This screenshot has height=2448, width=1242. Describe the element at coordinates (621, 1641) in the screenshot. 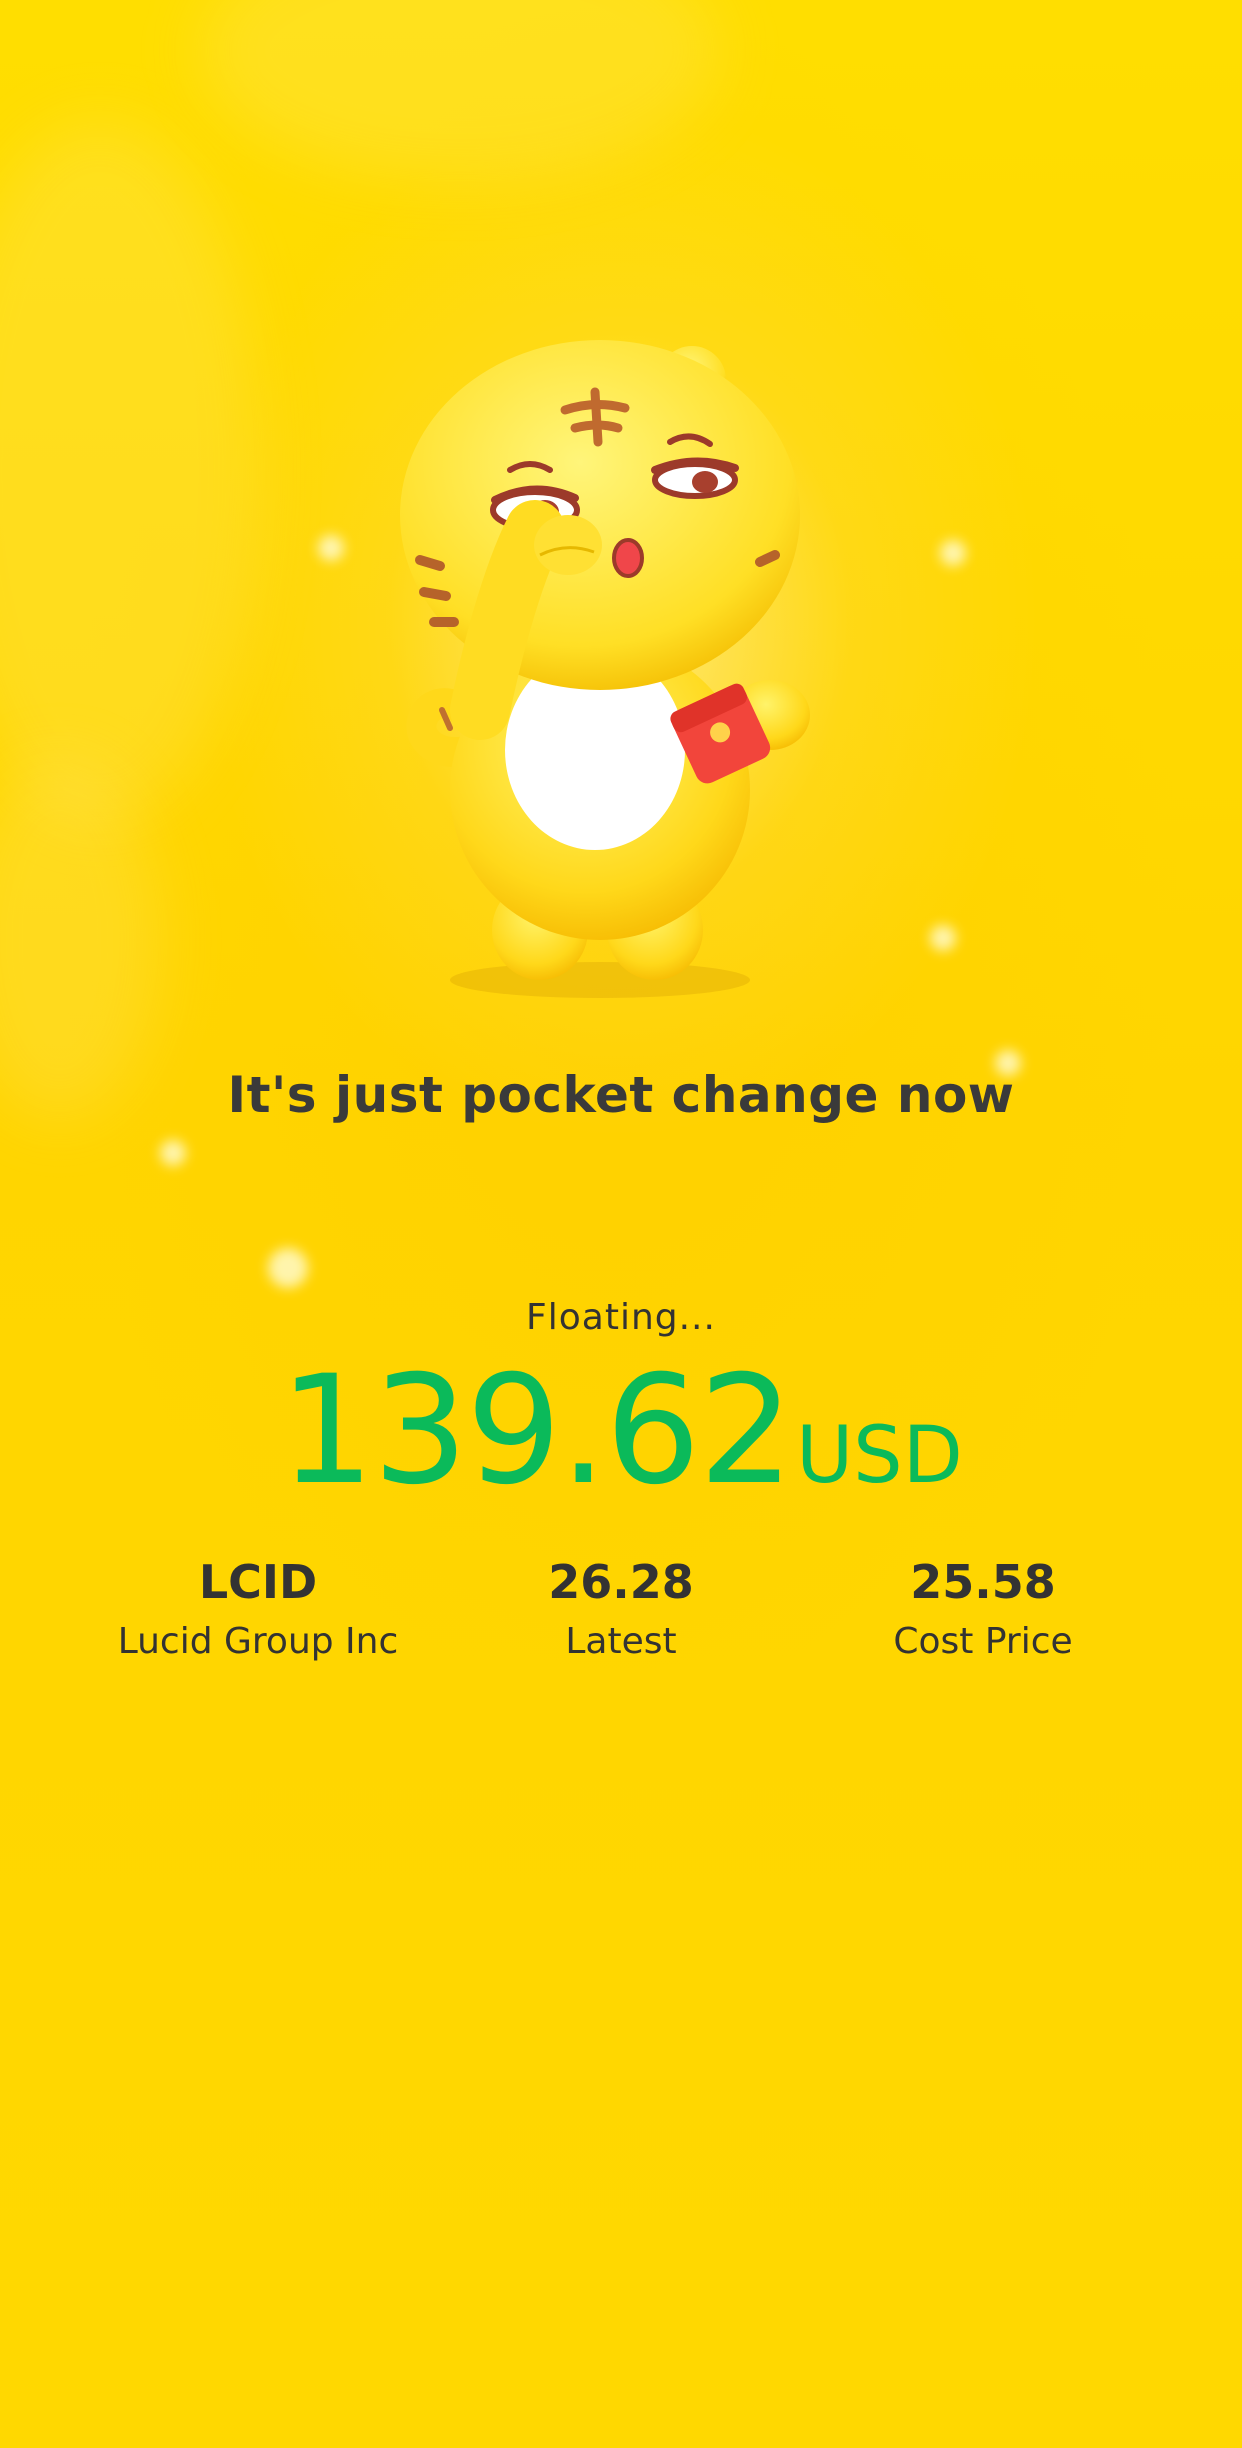

I see `stat-latest-label: Latest` at that location.